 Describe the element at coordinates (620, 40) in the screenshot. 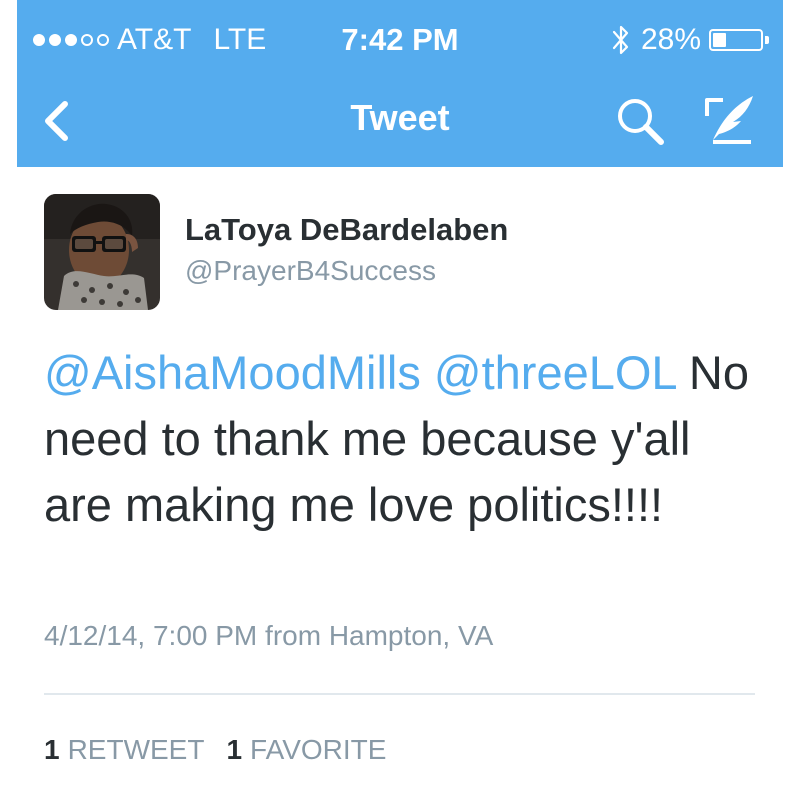

I see `bluetooth-icon` at that location.